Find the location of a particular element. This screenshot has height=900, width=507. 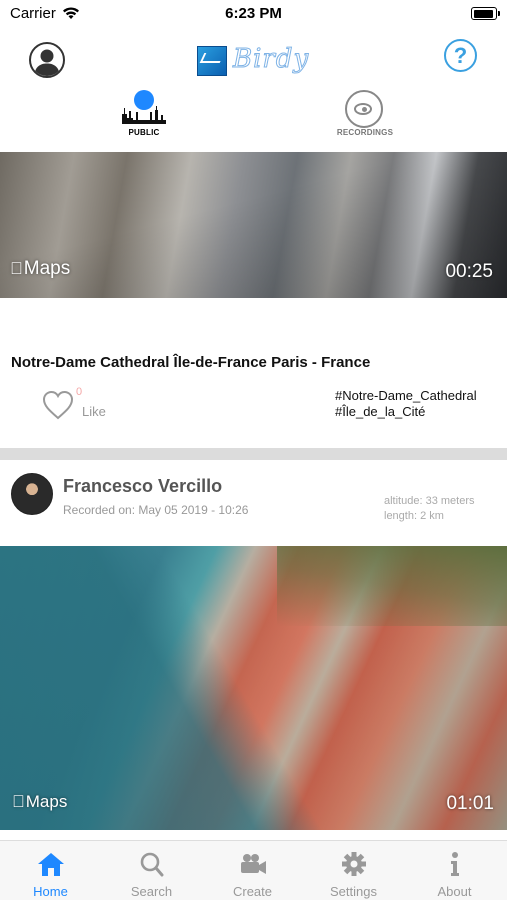

tab-create: Create is located at coordinates (252, 870).